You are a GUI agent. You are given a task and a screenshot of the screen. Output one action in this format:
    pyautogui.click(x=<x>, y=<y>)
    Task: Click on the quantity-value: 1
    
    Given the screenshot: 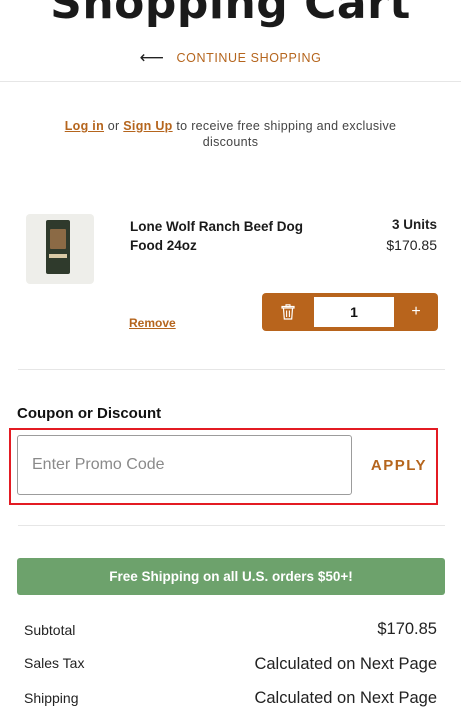 What is the action you would take?
    pyautogui.click(x=354, y=312)
    